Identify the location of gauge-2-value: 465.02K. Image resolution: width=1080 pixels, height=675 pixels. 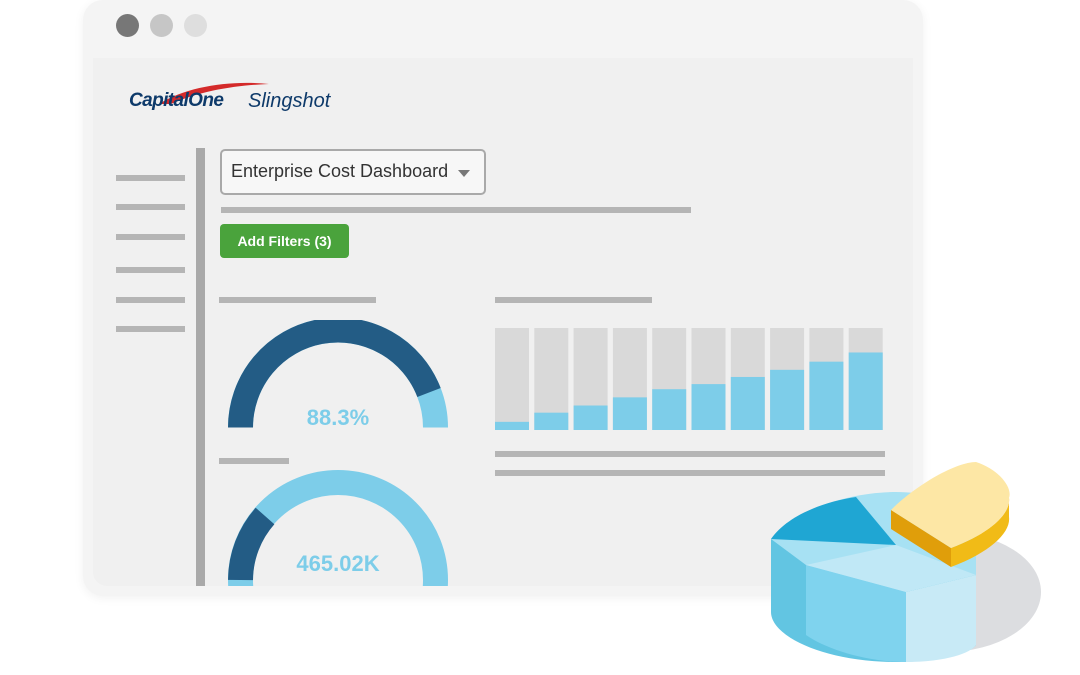
(338, 563).